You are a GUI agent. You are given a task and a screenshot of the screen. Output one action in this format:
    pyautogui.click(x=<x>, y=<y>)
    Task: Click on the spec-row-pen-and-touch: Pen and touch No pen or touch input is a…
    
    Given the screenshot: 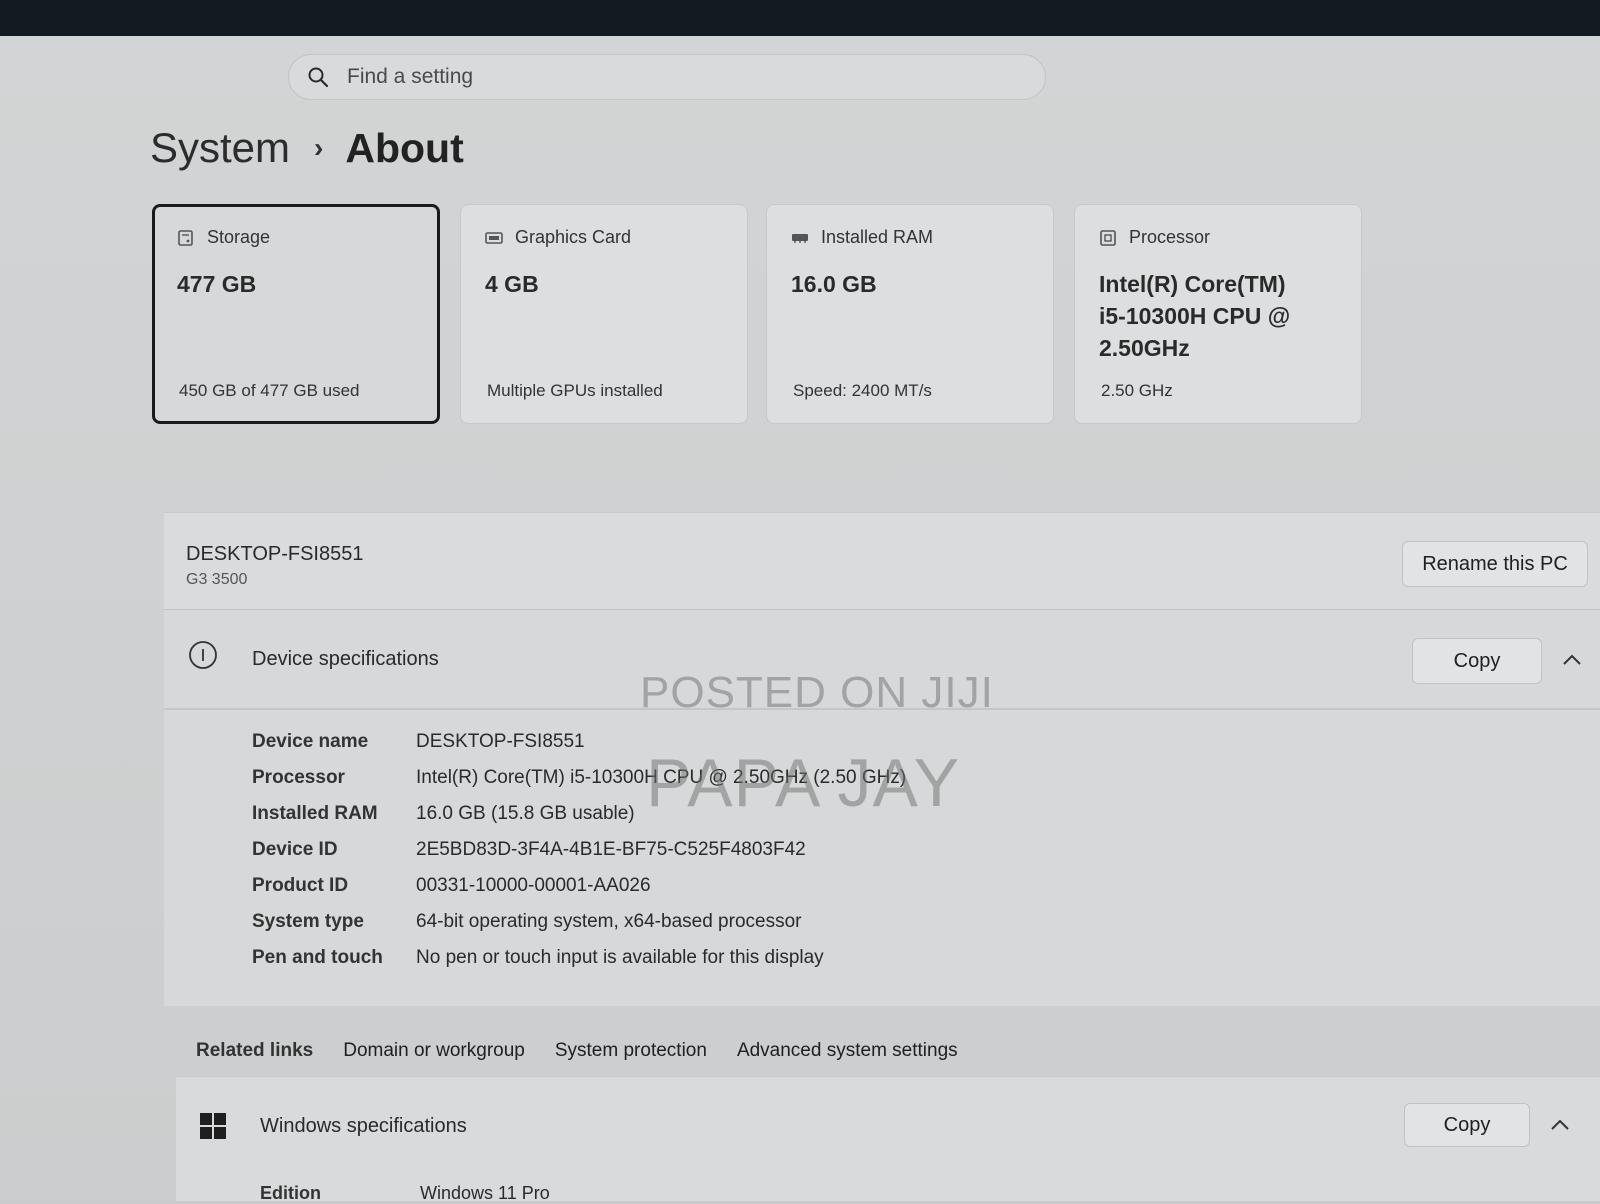 What is the action you would take?
    pyautogui.click(x=579, y=958)
    